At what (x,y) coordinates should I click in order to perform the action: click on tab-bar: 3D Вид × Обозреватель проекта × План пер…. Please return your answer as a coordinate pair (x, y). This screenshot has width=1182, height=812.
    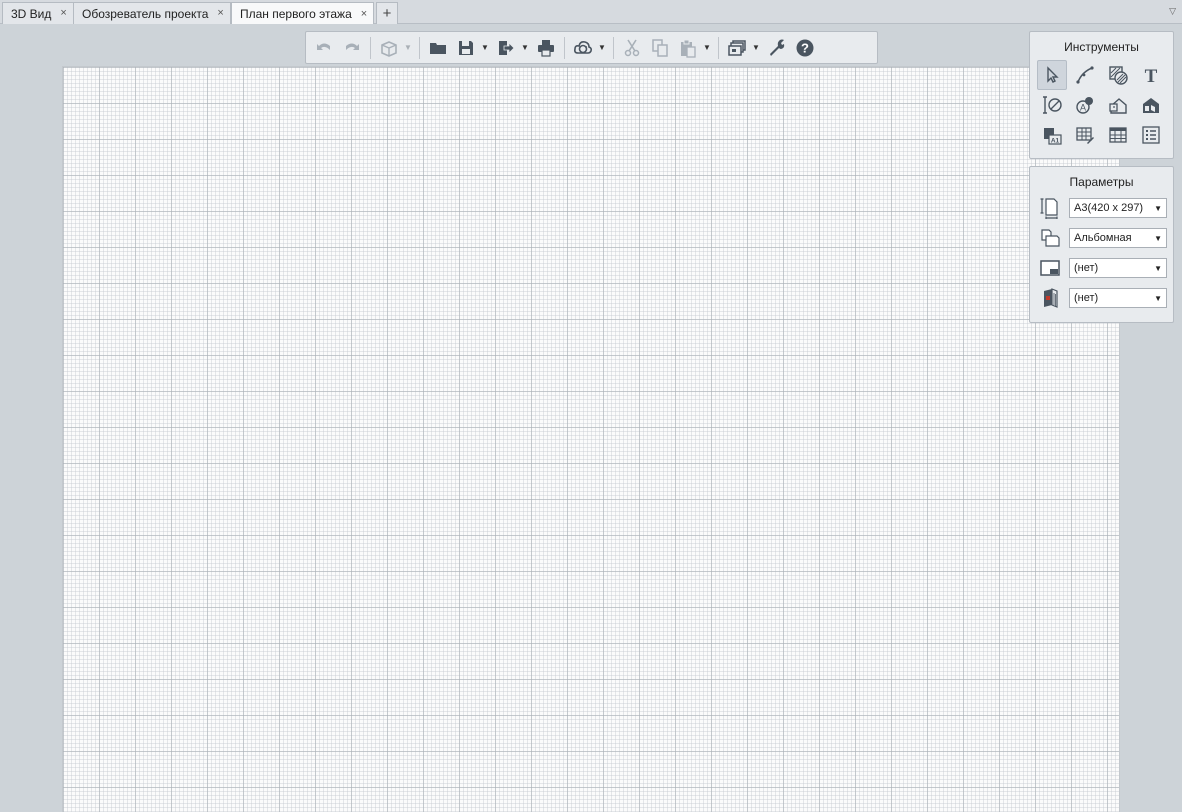
    Looking at the image, I should click on (591, 12).